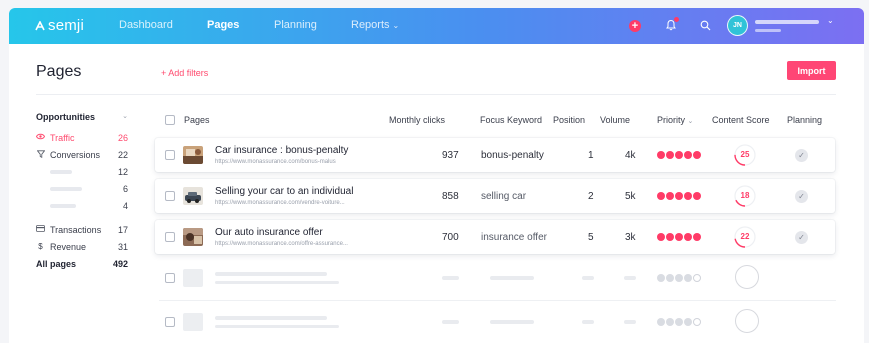 The image size is (869, 343). What do you see at coordinates (512, 322) in the screenshot?
I see `keyword-placeholder` at bounding box center [512, 322].